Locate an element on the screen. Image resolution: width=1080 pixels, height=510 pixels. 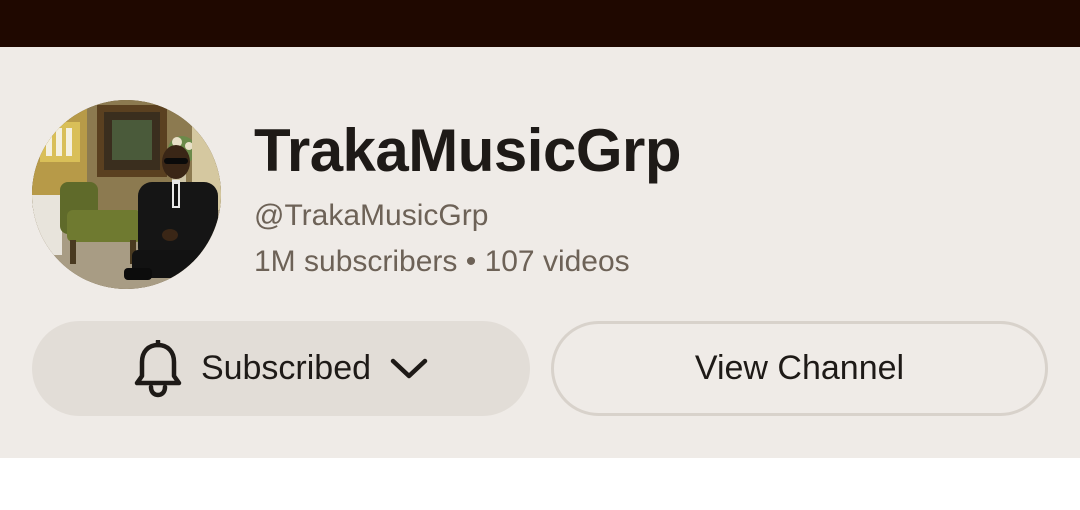
chevron-down-icon is located at coordinates (409, 369).